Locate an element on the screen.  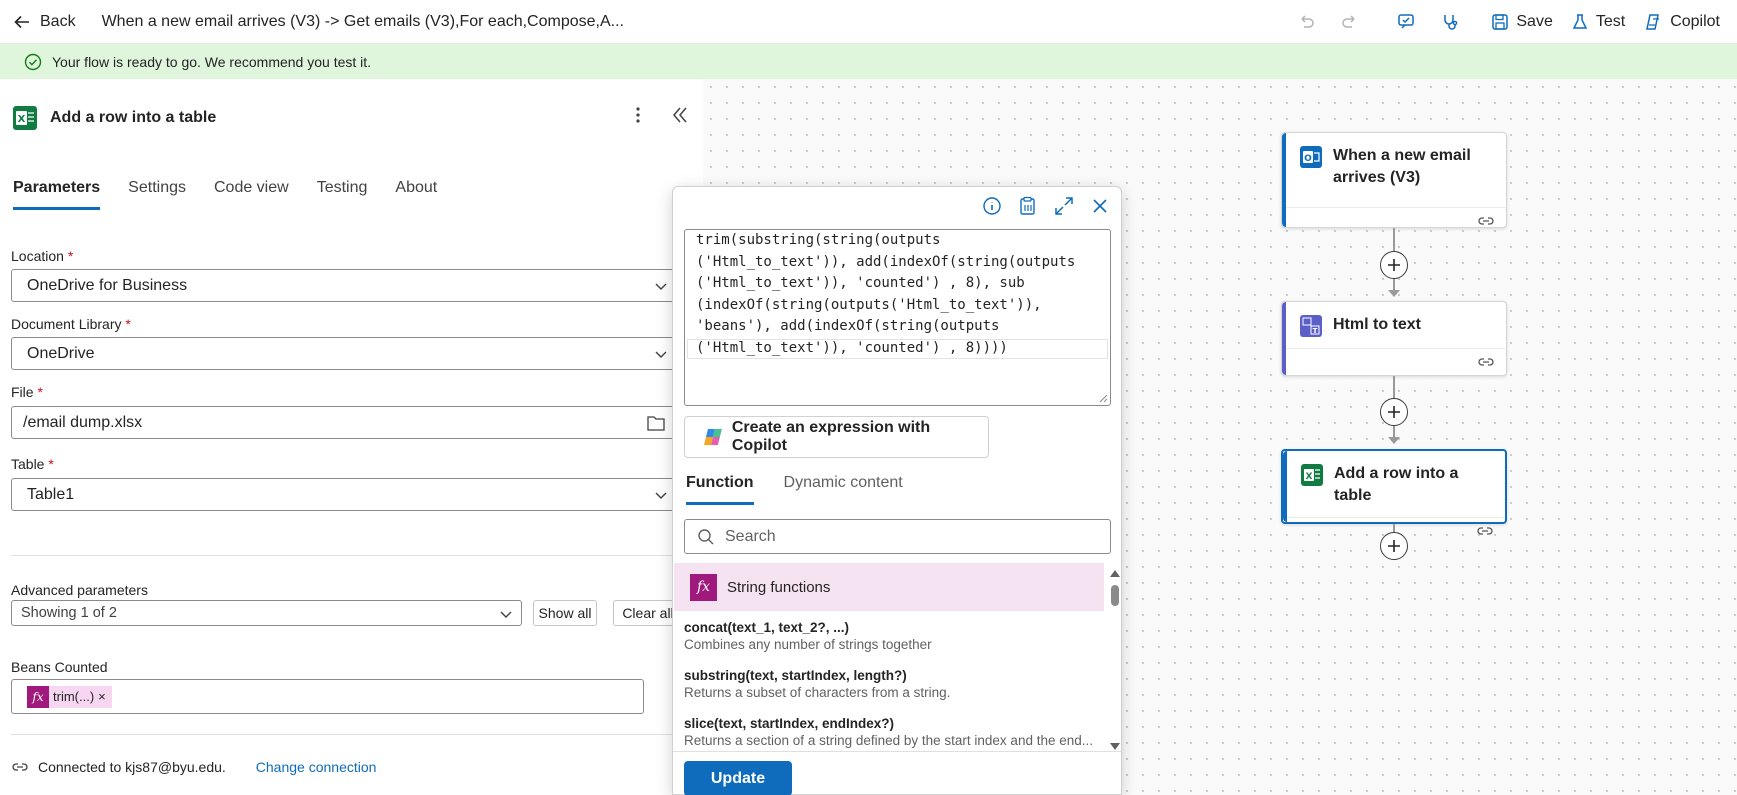
flow-node-add-row: X Add a row into a table is located at coordinates (1394, 492).